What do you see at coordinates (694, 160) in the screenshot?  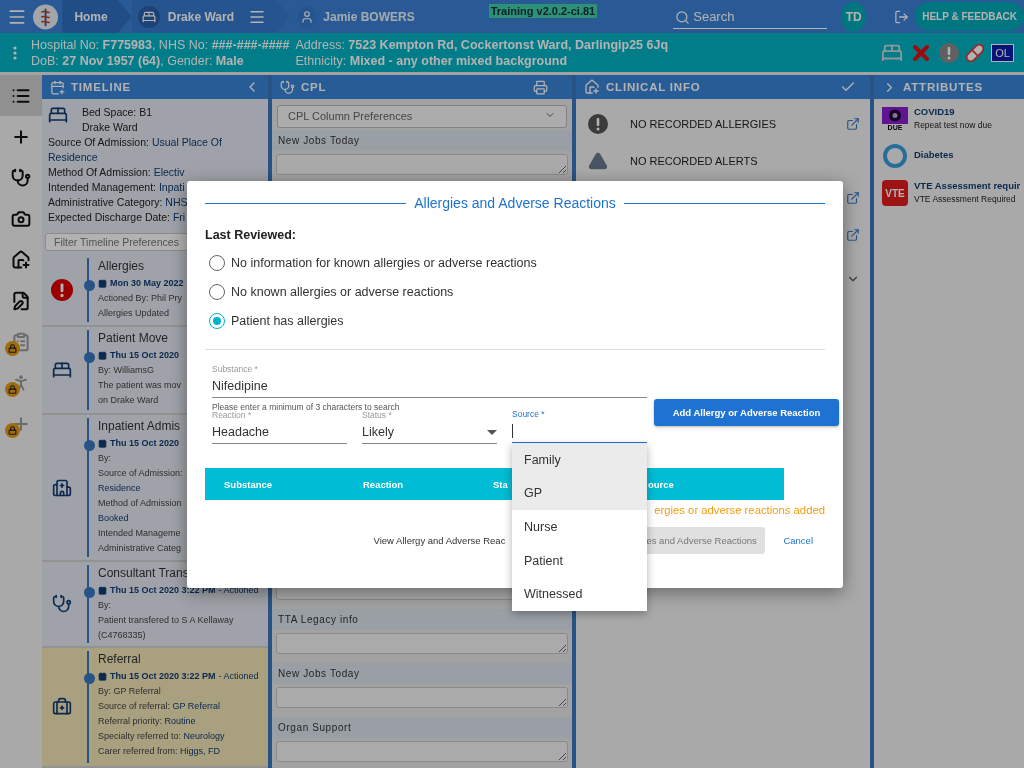 I see `clinical-status: NO RECORDED ALERTS` at bounding box center [694, 160].